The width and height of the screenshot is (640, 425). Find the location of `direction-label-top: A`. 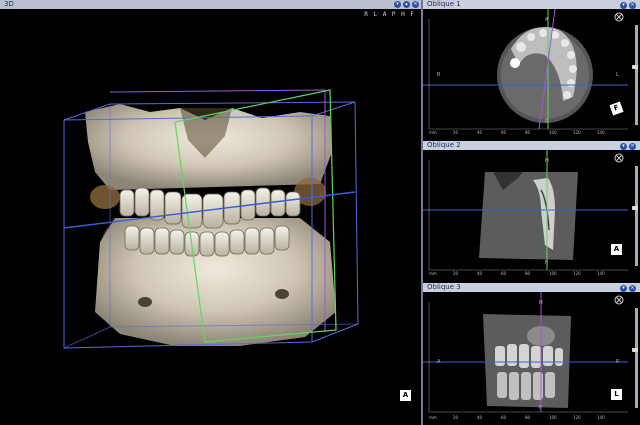

direction-label-top: A is located at coordinates (547, 20).